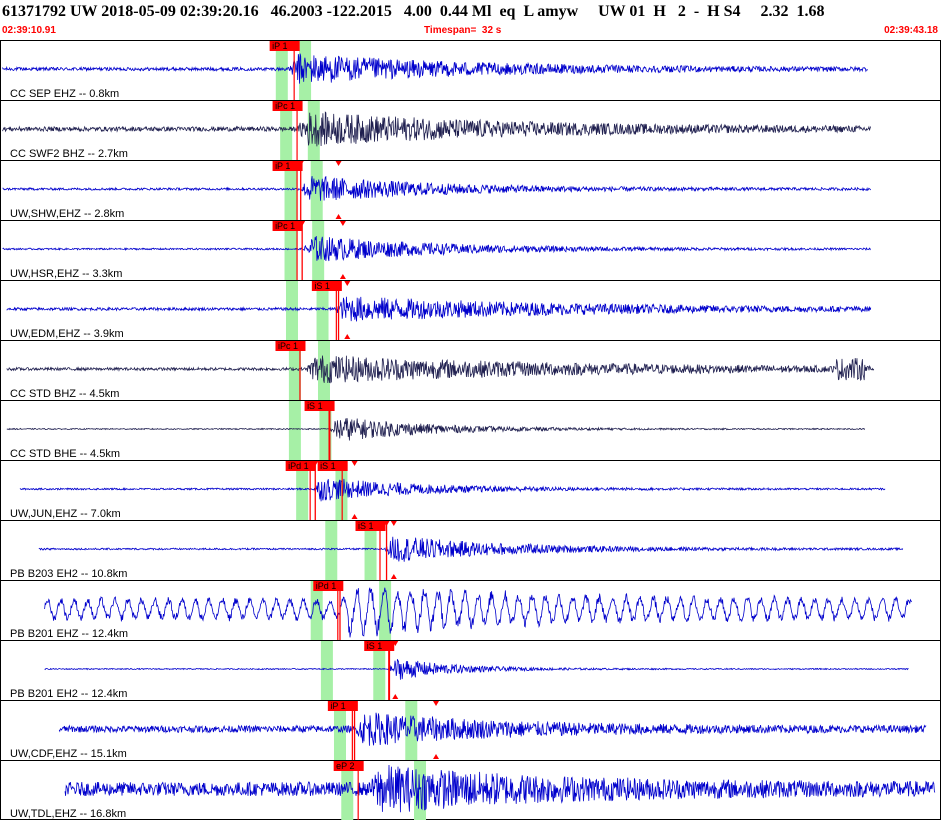 This screenshot has height=820, width=941. What do you see at coordinates (67, 334) in the screenshot?
I see `trace-label: UW,EDM,EHZ -- 3.9km` at bounding box center [67, 334].